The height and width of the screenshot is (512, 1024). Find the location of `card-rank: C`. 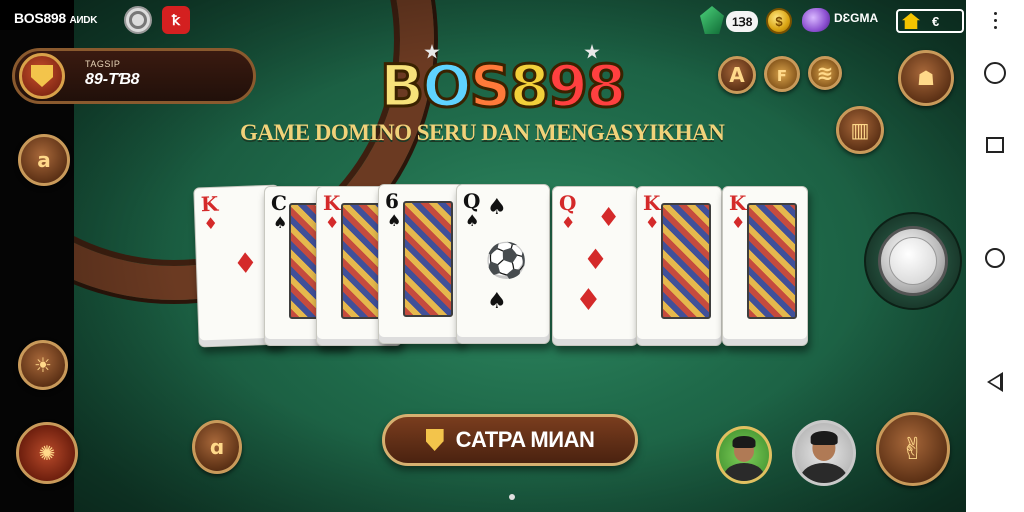

card-rank: C is located at coordinates (279, 203).